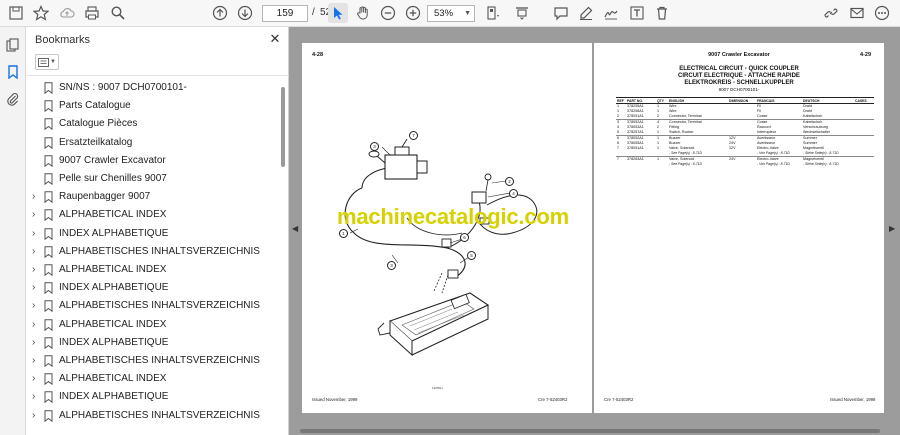 This screenshot has height=435, width=900. Describe the element at coordinates (343, 233) in the screenshot. I see `callout-balloon: 1` at that location.